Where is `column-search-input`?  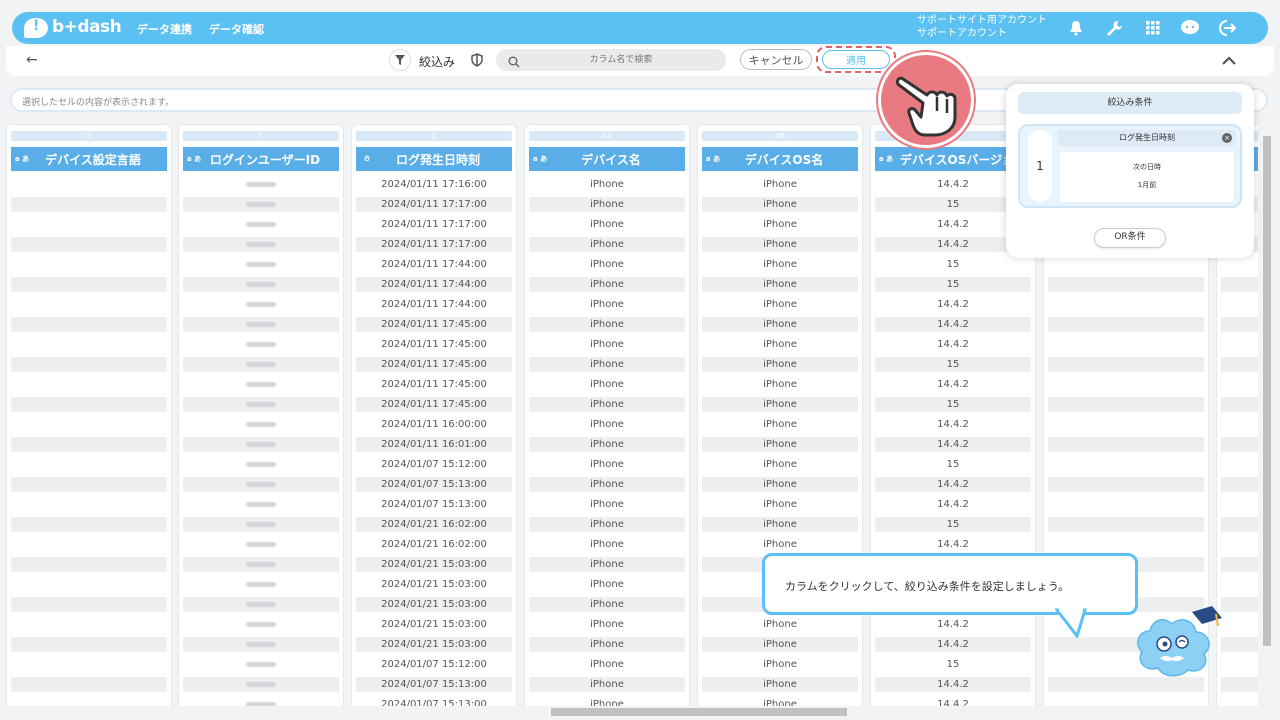
column-search-input is located at coordinates (621, 60).